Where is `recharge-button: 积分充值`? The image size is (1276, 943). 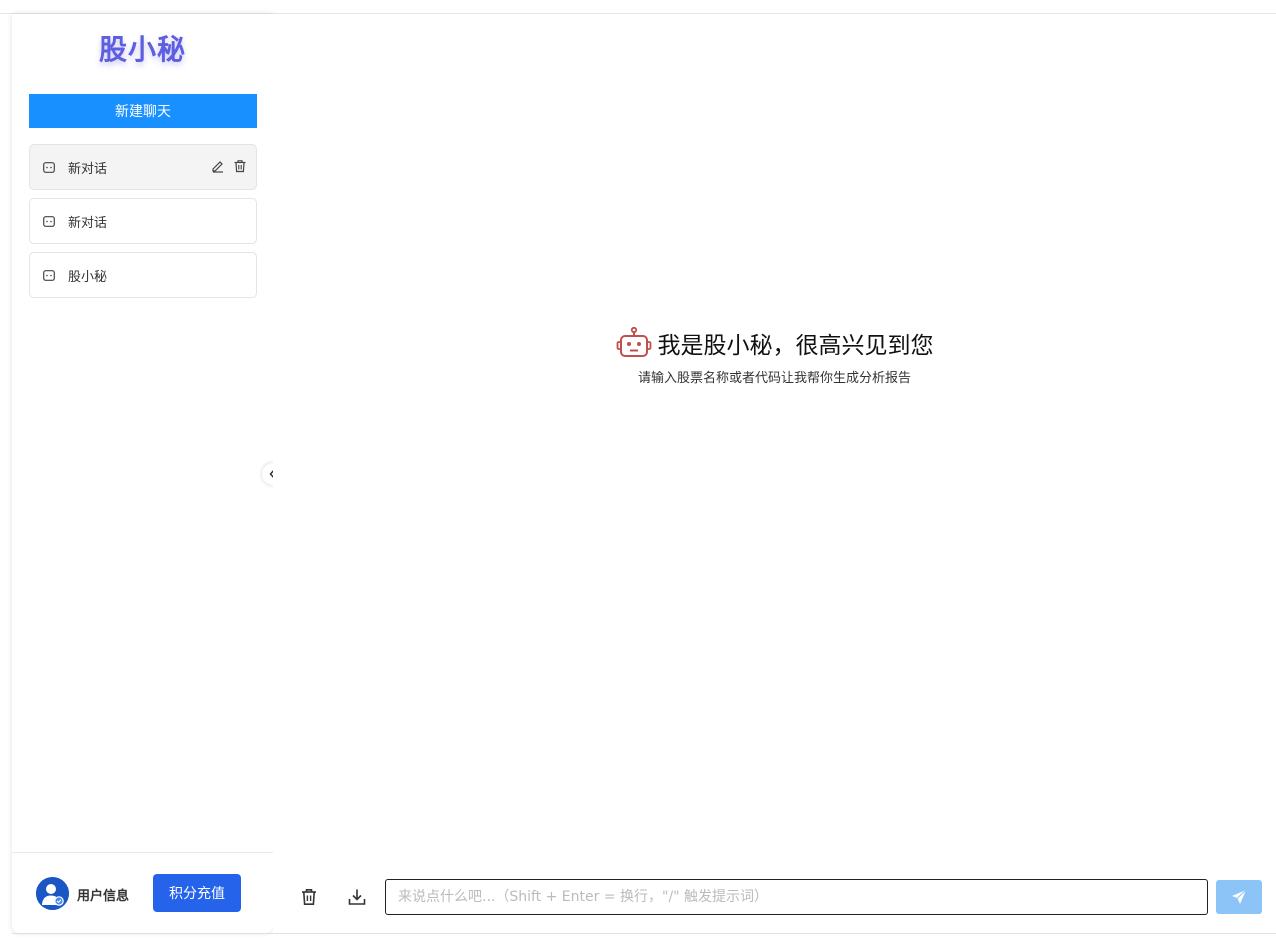
recharge-button: 积分充值 is located at coordinates (197, 893).